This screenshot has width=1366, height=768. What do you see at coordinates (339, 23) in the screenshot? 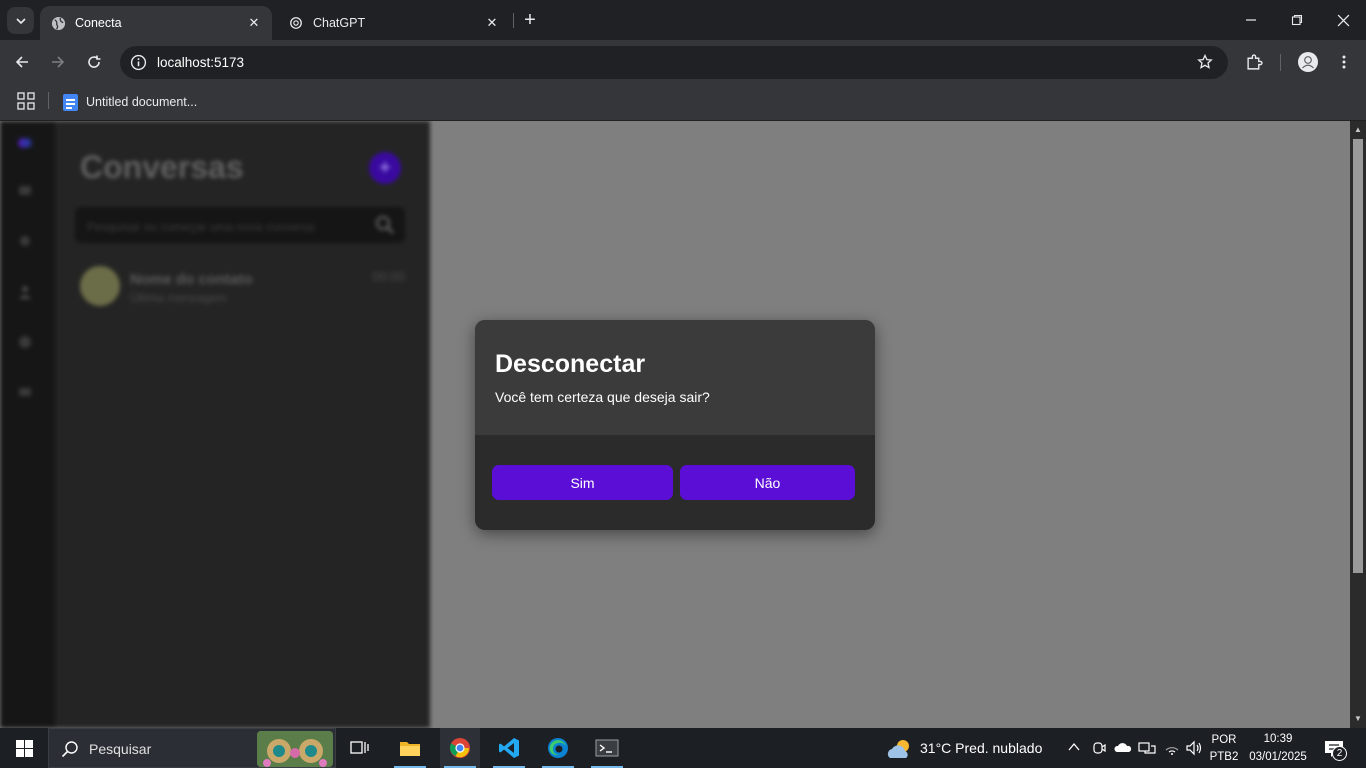
I see `tab-title: ChatGPT` at bounding box center [339, 23].